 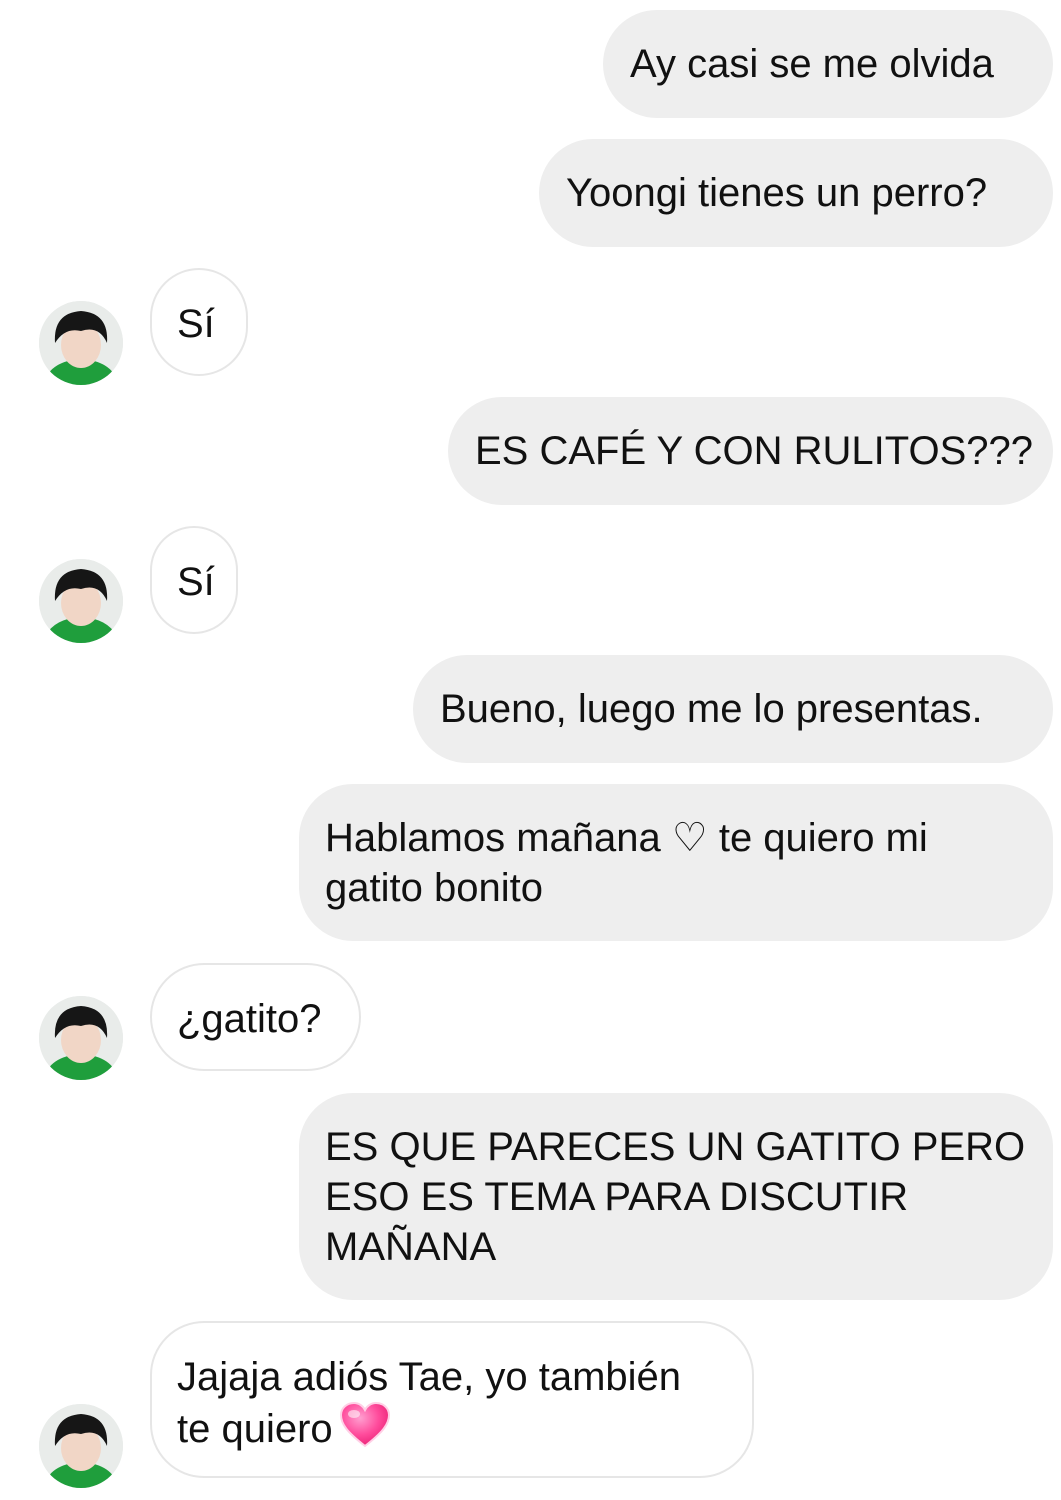 What do you see at coordinates (429, 1377) in the screenshot?
I see `message-text-line: Jajaja adiós Tae, yo también` at bounding box center [429, 1377].